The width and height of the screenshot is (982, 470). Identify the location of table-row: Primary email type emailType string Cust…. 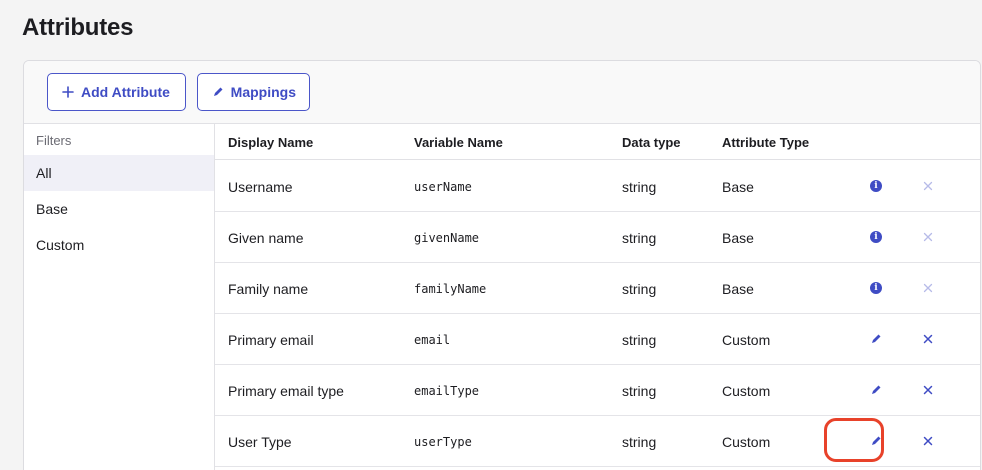
(597, 390).